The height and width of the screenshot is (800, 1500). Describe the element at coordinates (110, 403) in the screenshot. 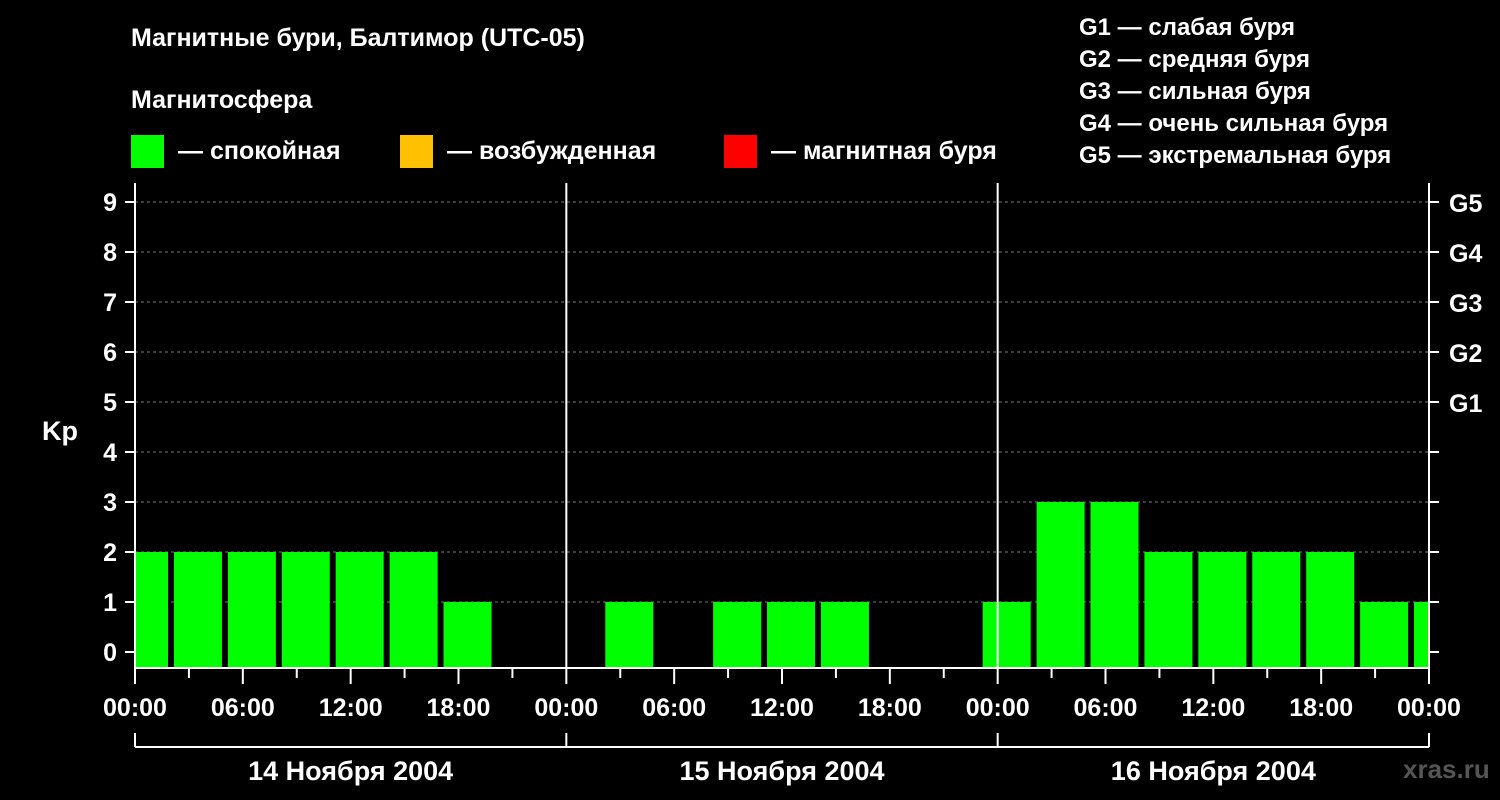

I see `y-tick-label: 5` at that location.